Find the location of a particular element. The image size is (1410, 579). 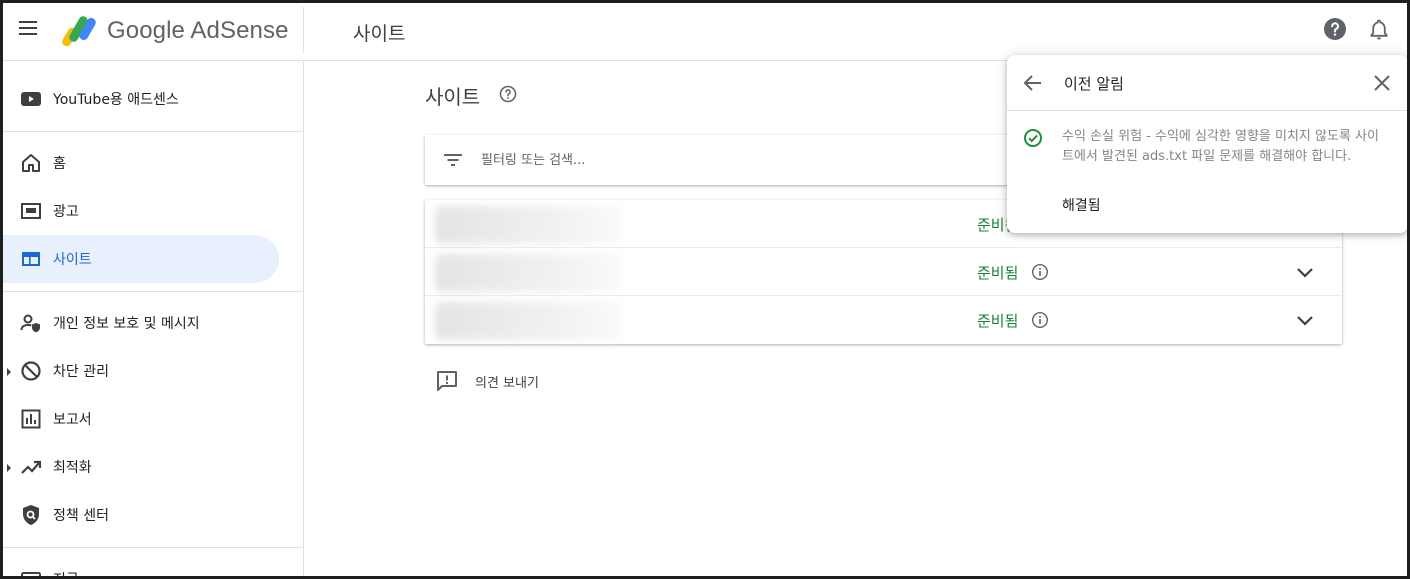

sidebar-item-blocking: 차단 관리 is located at coordinates (141, 371).